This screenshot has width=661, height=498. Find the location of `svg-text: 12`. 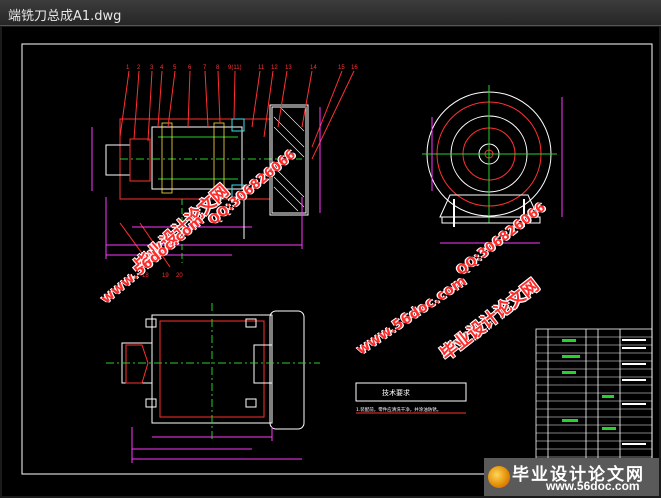

svg-text: 12 is located at coordinates (274, 68).